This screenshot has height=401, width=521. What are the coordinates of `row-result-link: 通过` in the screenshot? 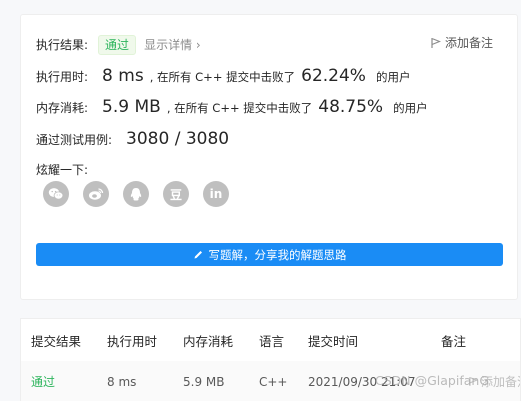 It's located at (43, 381).